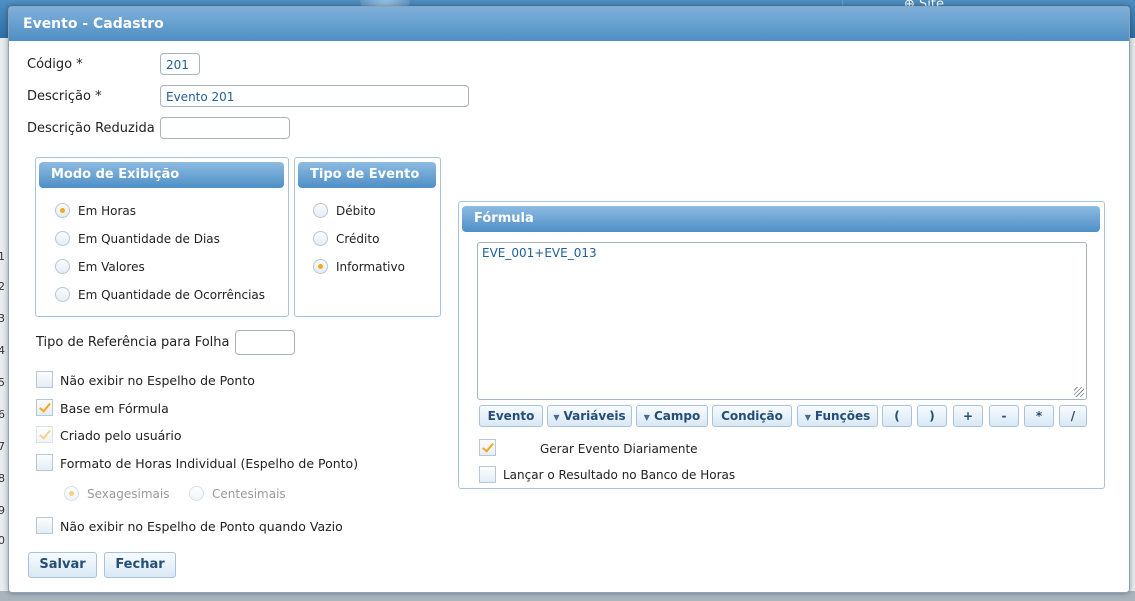  Describe the element at coordinates (487, 474) in the screenshot. I see `checkbox-lancar-banco-horas` at that location.